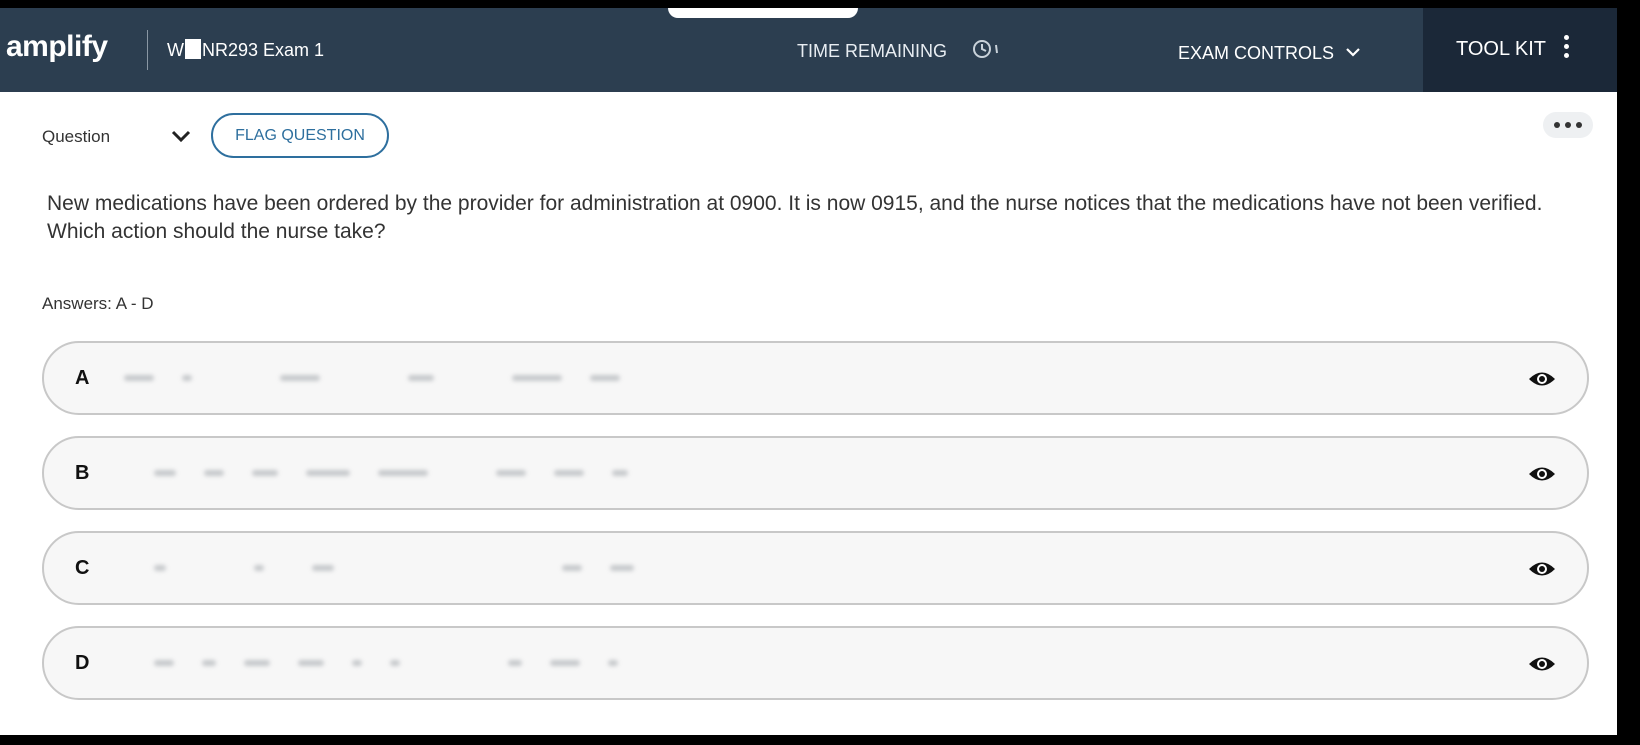  What do you see at coordinates (57, 46) in the screenshot?
I see `amplify-logo: amplify` at bounding box center [57, 46].